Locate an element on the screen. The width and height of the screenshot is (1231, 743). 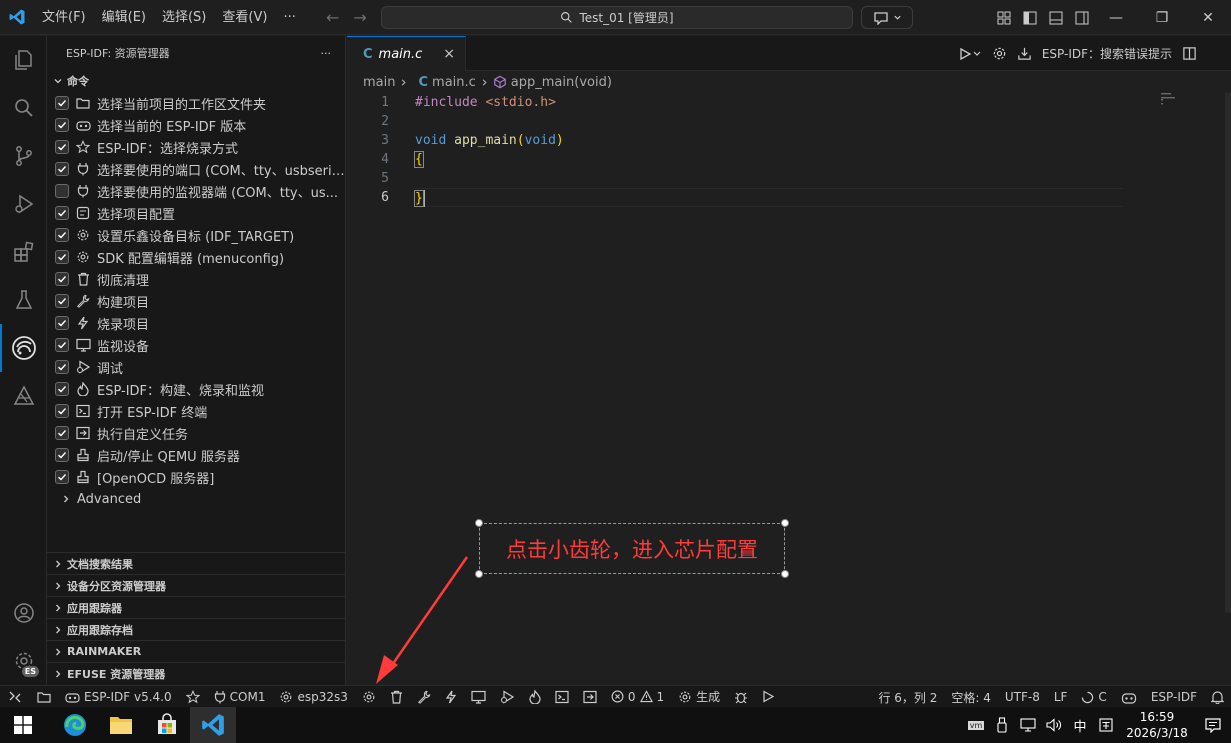
remote-icon is located at coordinates (15, 697).